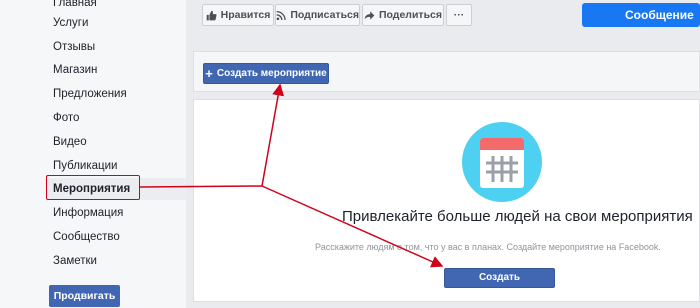  I want to click on share-button: Поделиться, so click(403, 15).